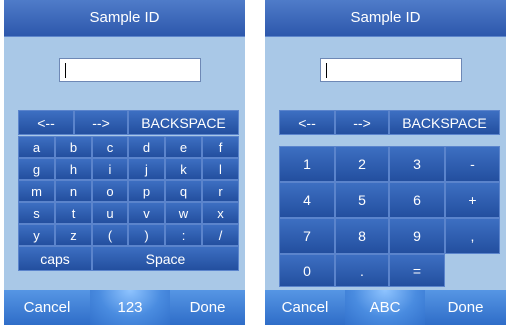  What do you see at coordinates (362, 200) in the screenshot?
I see `key-5: 5` at bounding box center [362, 200].